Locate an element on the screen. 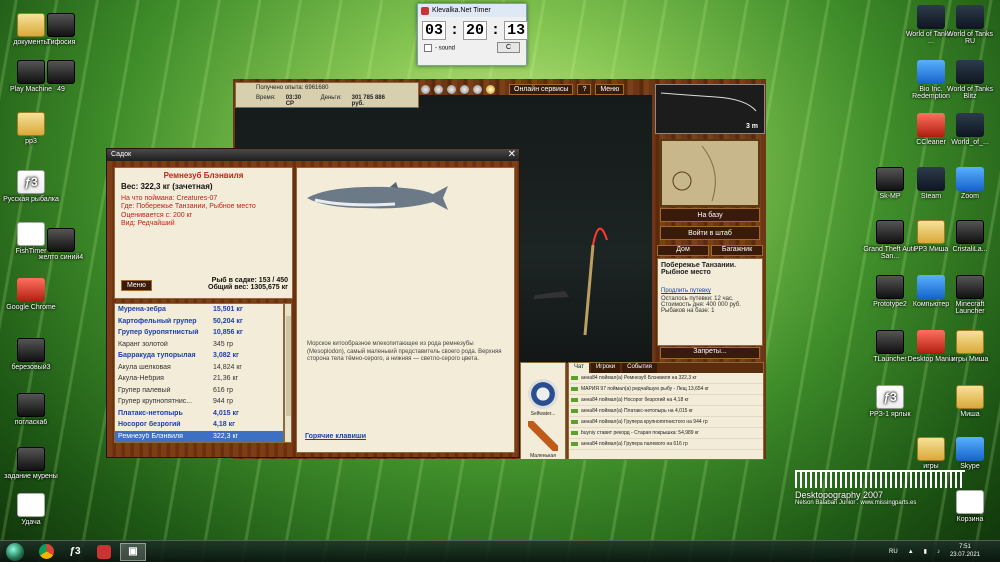  desktop-icon: Skype is located at coordinates (970, 453).